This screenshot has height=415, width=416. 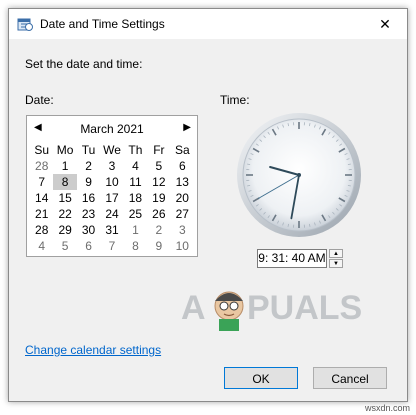 What do you see at coordinates (41, 214) in the screenshot?
I see `calendar-day: 21` at bounding box center [41, 214].